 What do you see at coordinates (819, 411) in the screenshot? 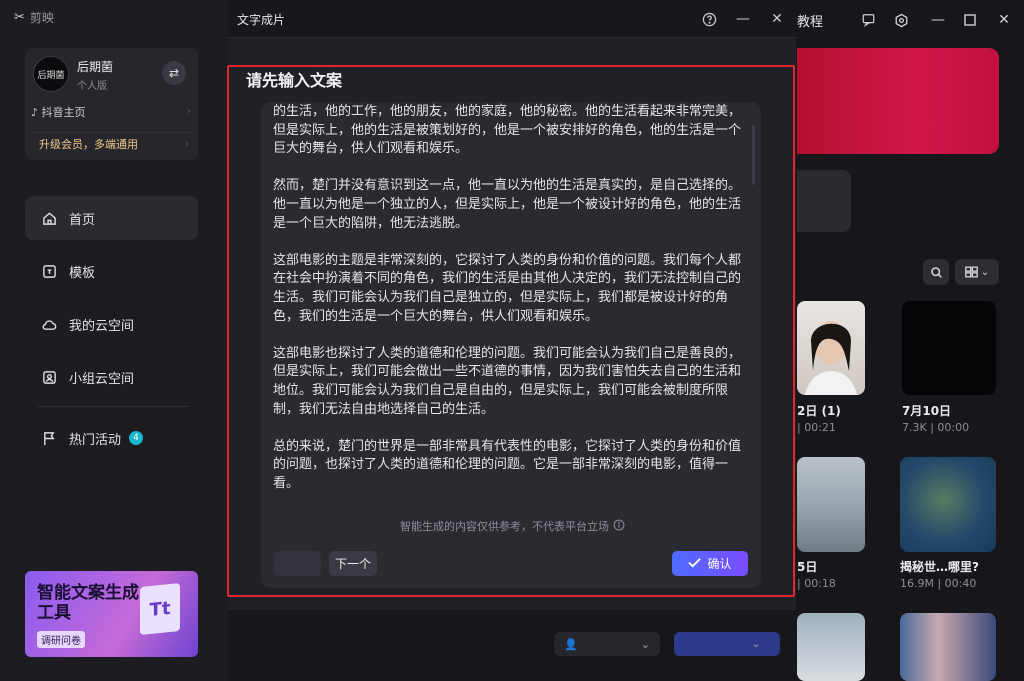
I see `video-title: 2日 (1)` at bounding box center [819, 411].